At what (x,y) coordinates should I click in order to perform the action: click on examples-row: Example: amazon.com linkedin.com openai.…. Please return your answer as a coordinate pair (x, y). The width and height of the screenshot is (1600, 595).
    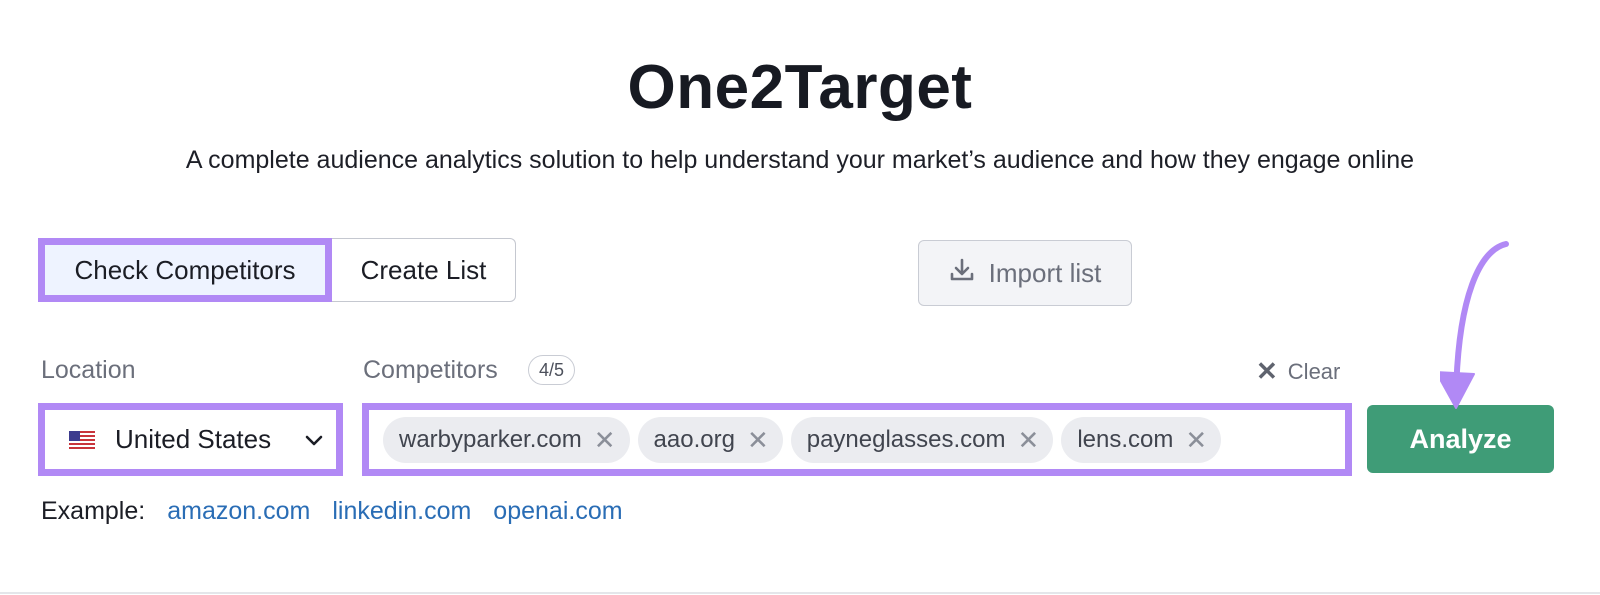
    Looking at the image, I should click on (332, 511).